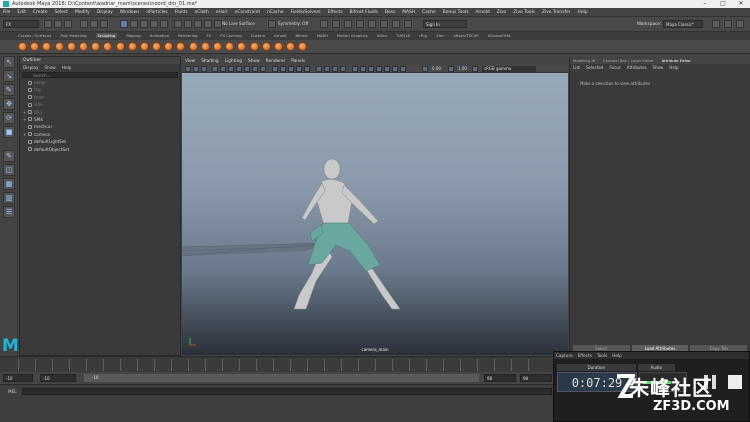 Image resolution: width=750 pixels, height=422 pixels. Describe the element at coordinates (584, 60) in the screenshot. I see `attr-tab-modeling-ik: Modeling IK` at that location.